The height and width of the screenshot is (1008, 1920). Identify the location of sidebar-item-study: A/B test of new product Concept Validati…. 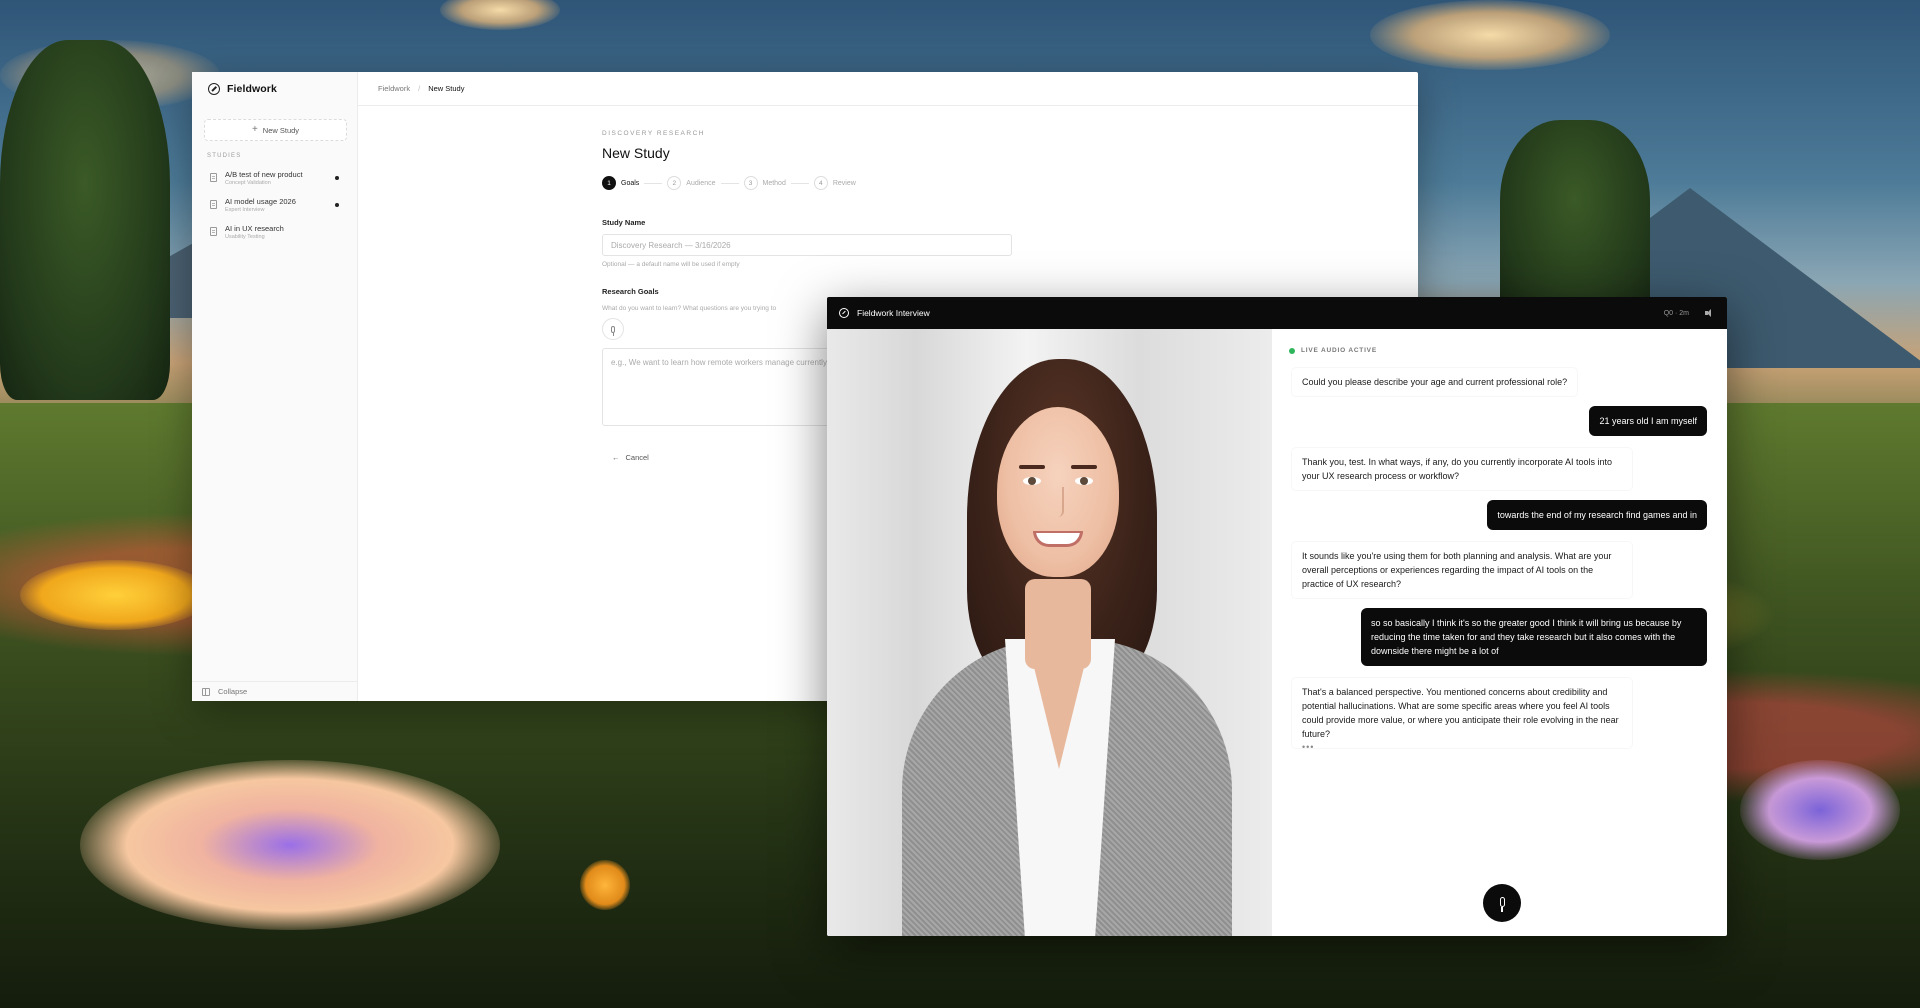
(274, 180).